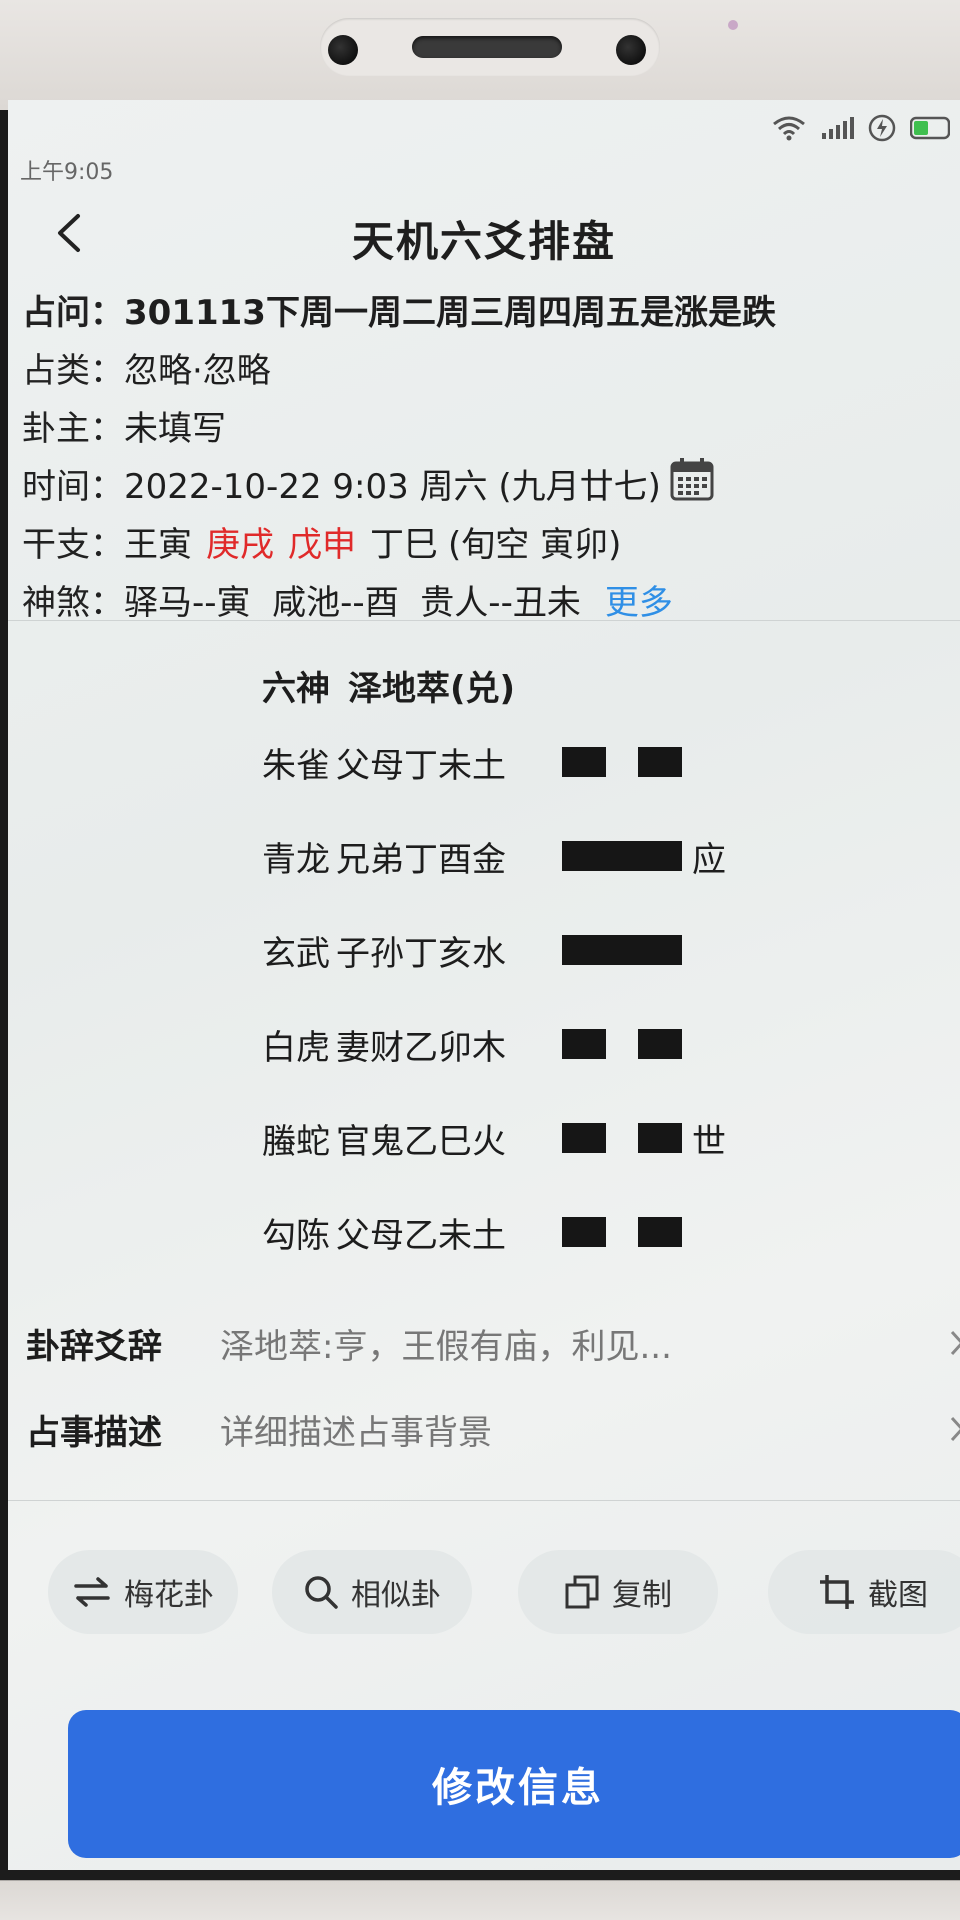 This screenshot has height=1920, width=960. I want to click on yao-row: 朱雀 父母丁未土, so click(562, 762).